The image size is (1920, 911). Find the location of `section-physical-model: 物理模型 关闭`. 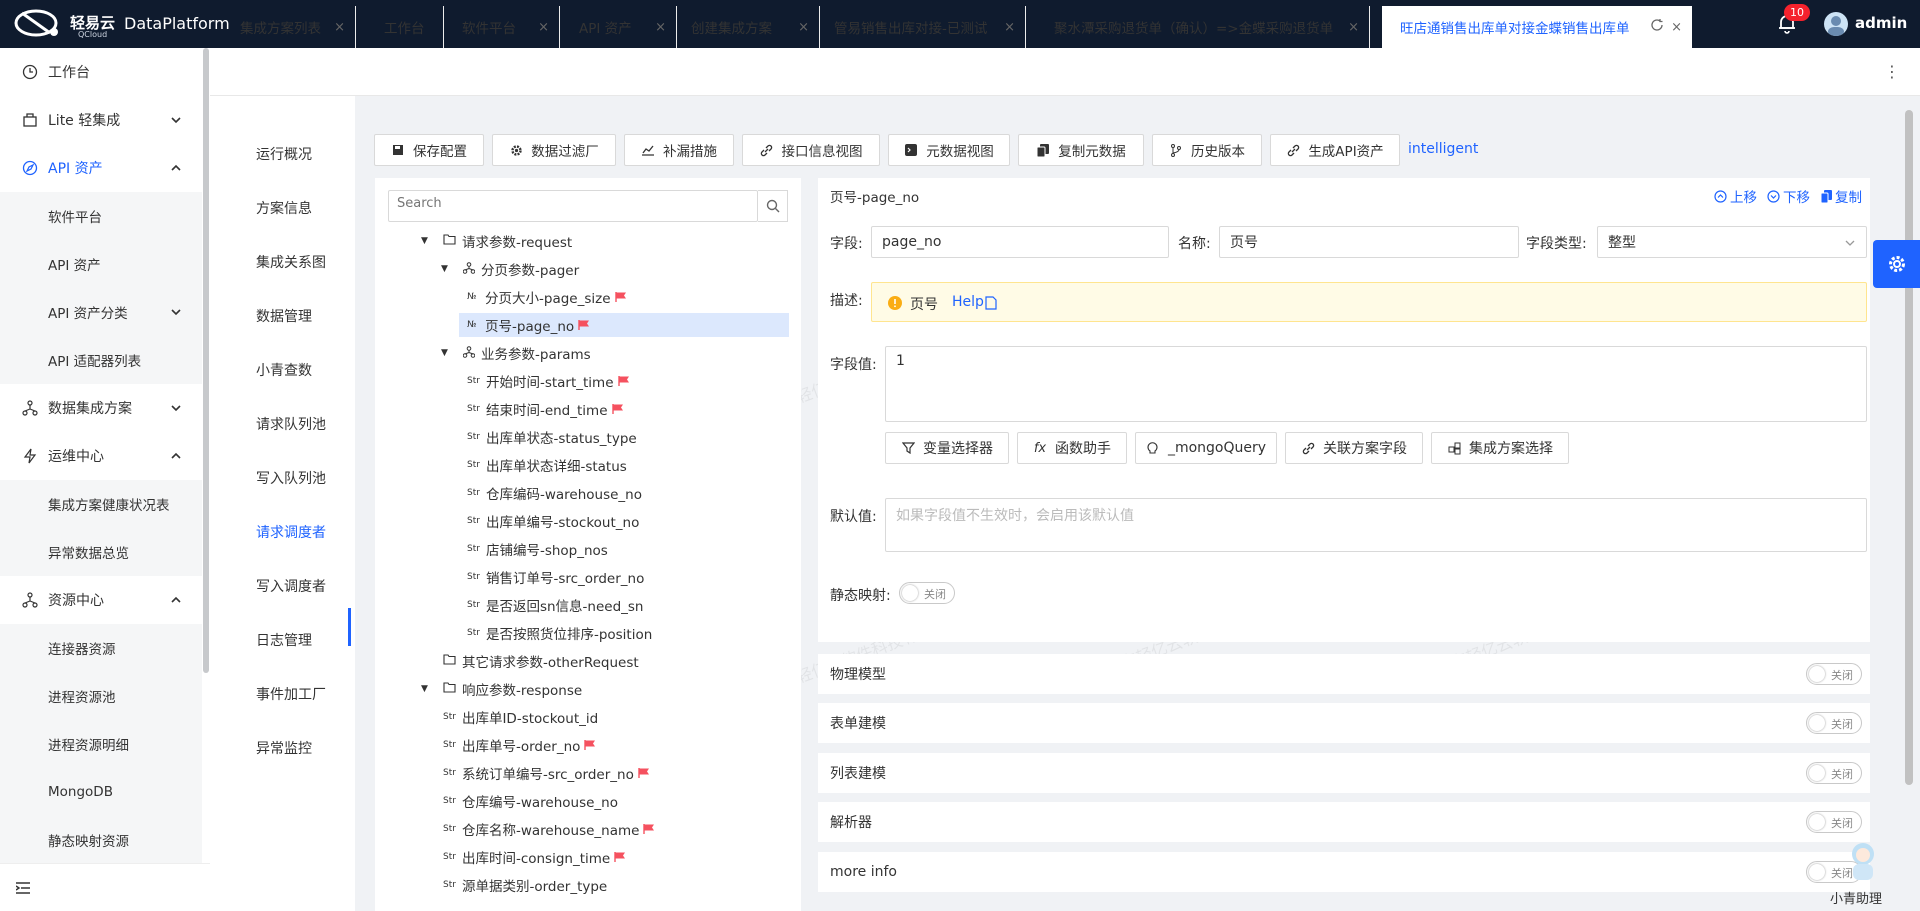

section-physical-model: 物理模型 关闭 is located at coordinates (1344, 674).